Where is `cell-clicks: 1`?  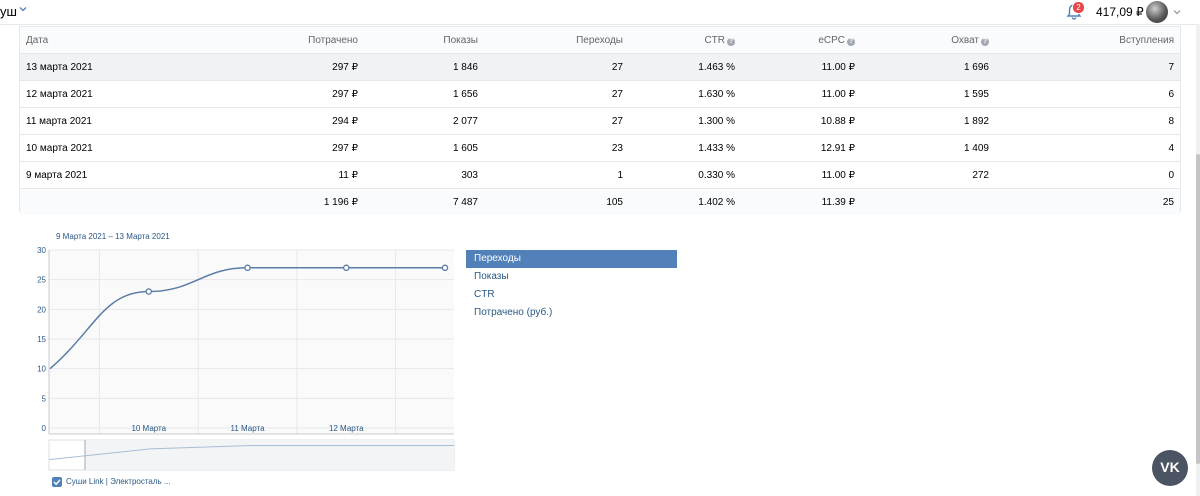
cell-clicks: 1 is located at coordinates (556, 175).